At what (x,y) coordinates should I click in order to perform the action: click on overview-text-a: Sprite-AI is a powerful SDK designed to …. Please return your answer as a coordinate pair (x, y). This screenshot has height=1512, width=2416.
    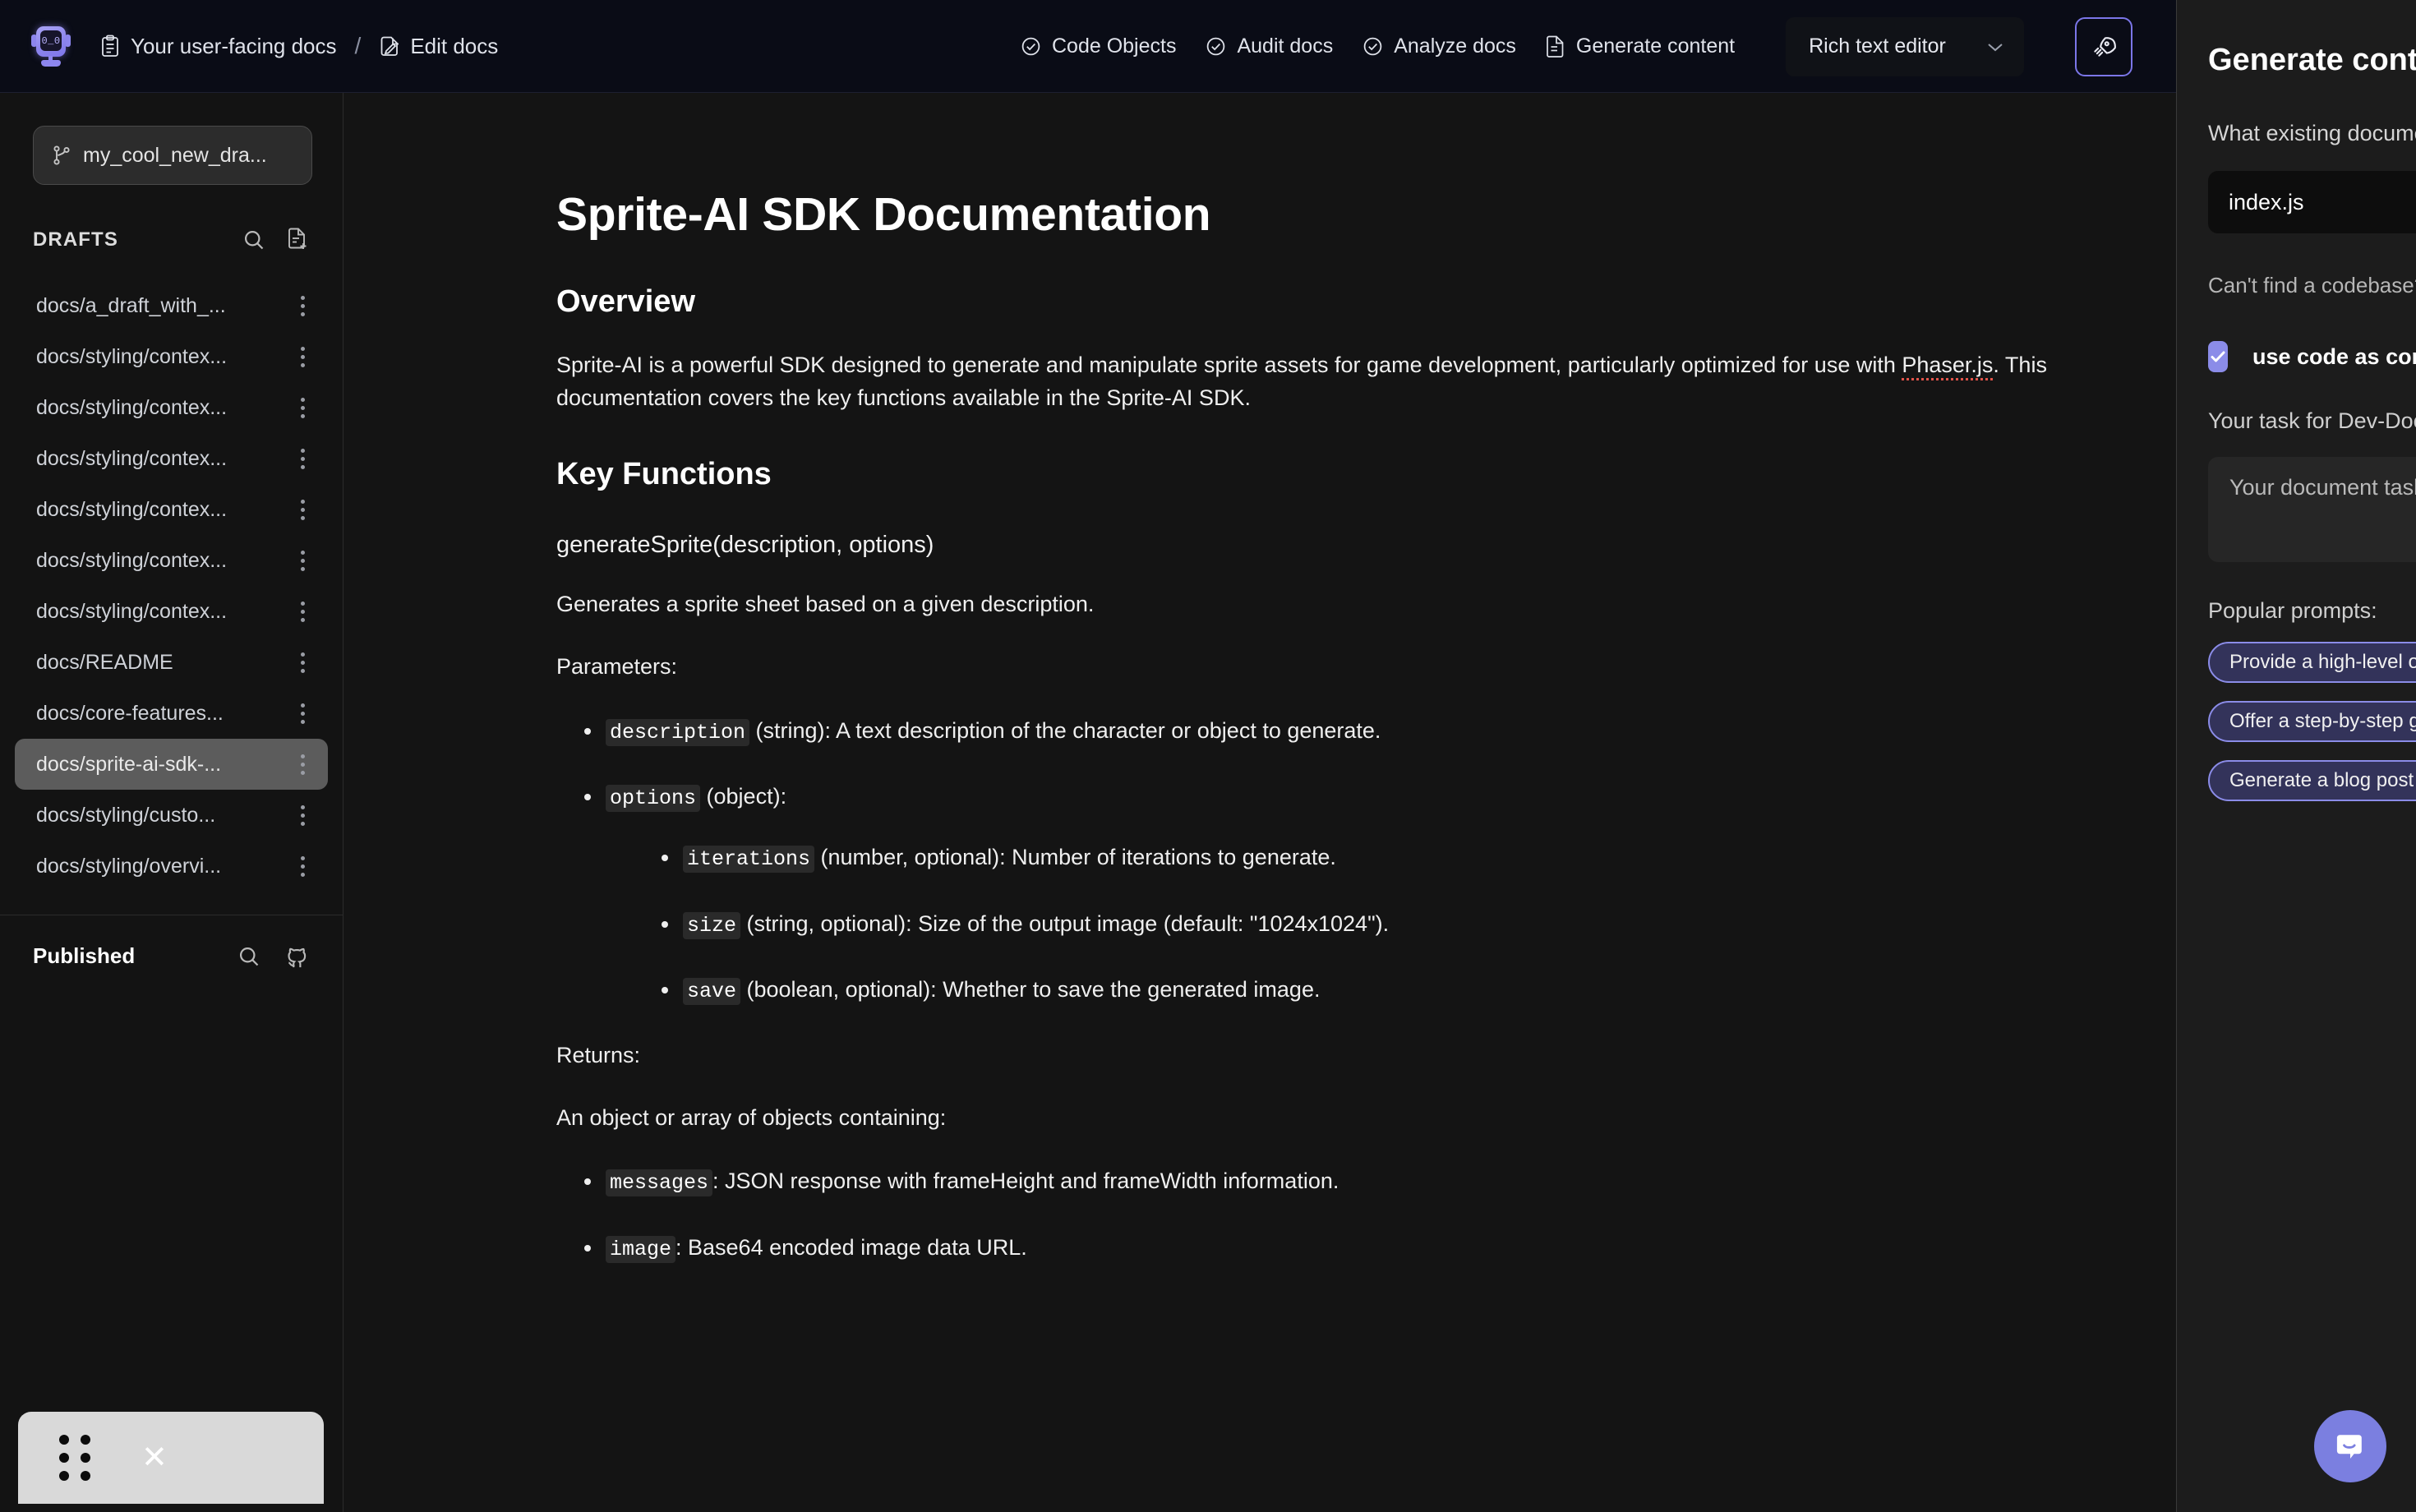
    Looking at the image, I should click on (1229, 365).